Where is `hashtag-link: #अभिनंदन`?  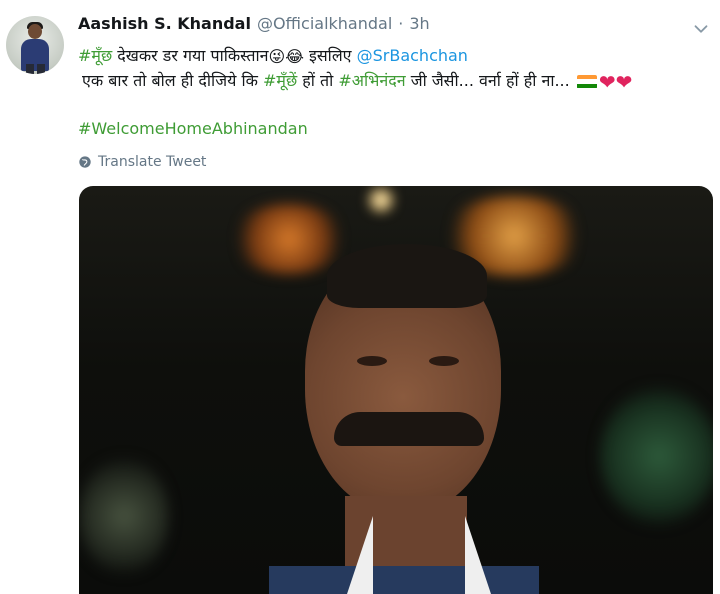
hashtag-link: #अभिनंदन is located at coordinates (371, 80).